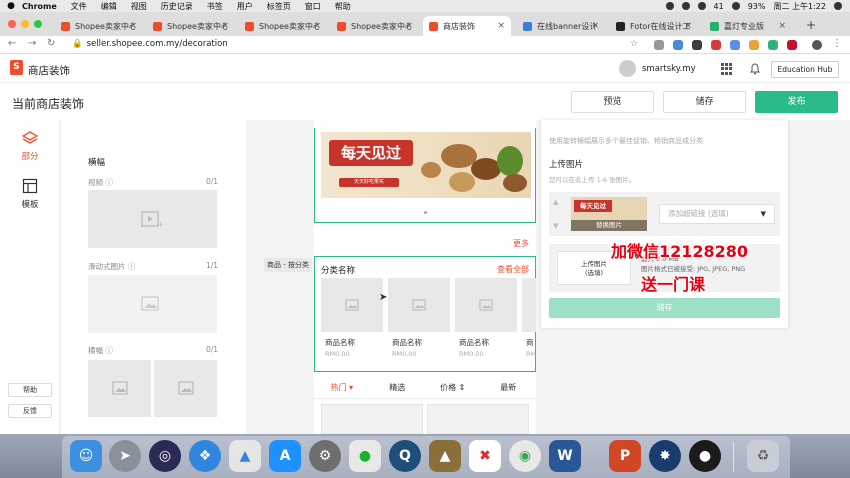  I want to click on move-down-icon: ▼, so click(555, 226).